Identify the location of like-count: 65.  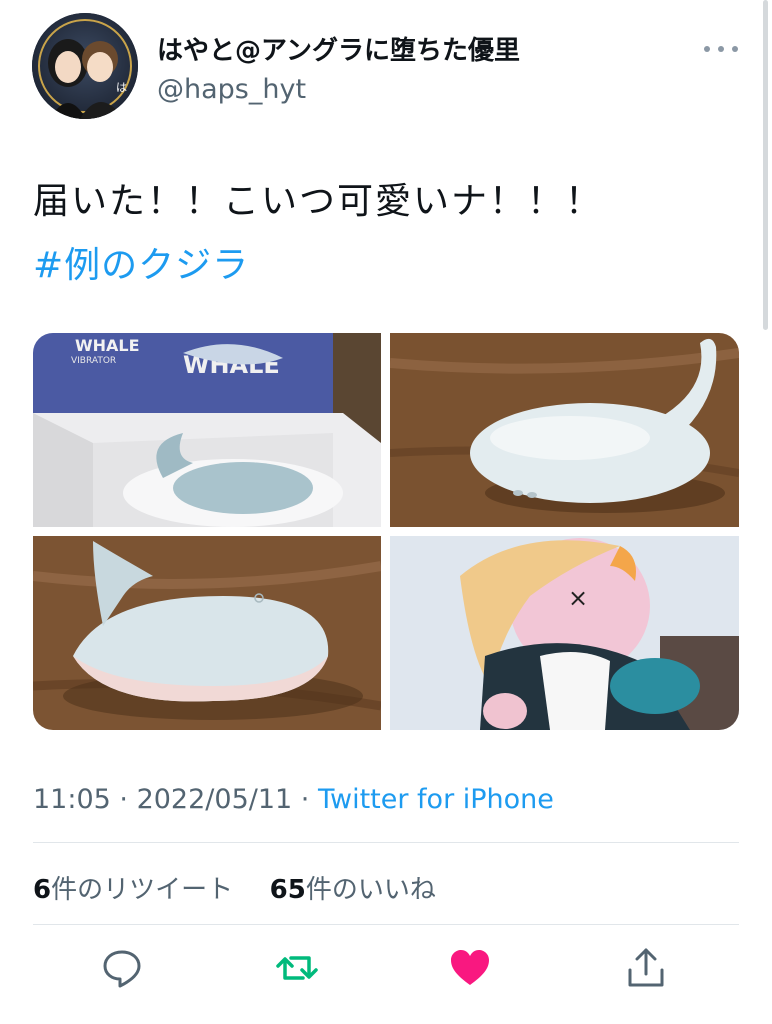
(287, 890).